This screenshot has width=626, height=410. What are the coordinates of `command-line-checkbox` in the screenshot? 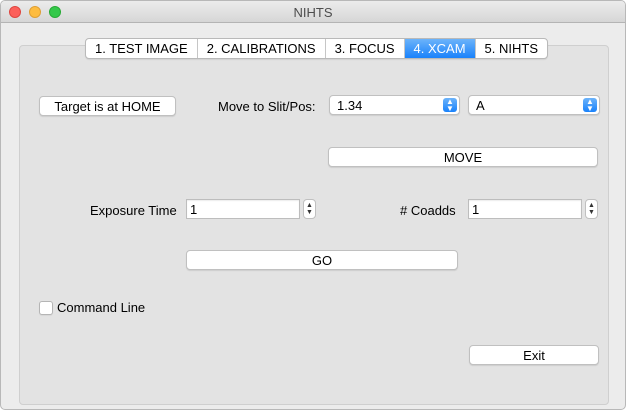 It's located at (46, 308).